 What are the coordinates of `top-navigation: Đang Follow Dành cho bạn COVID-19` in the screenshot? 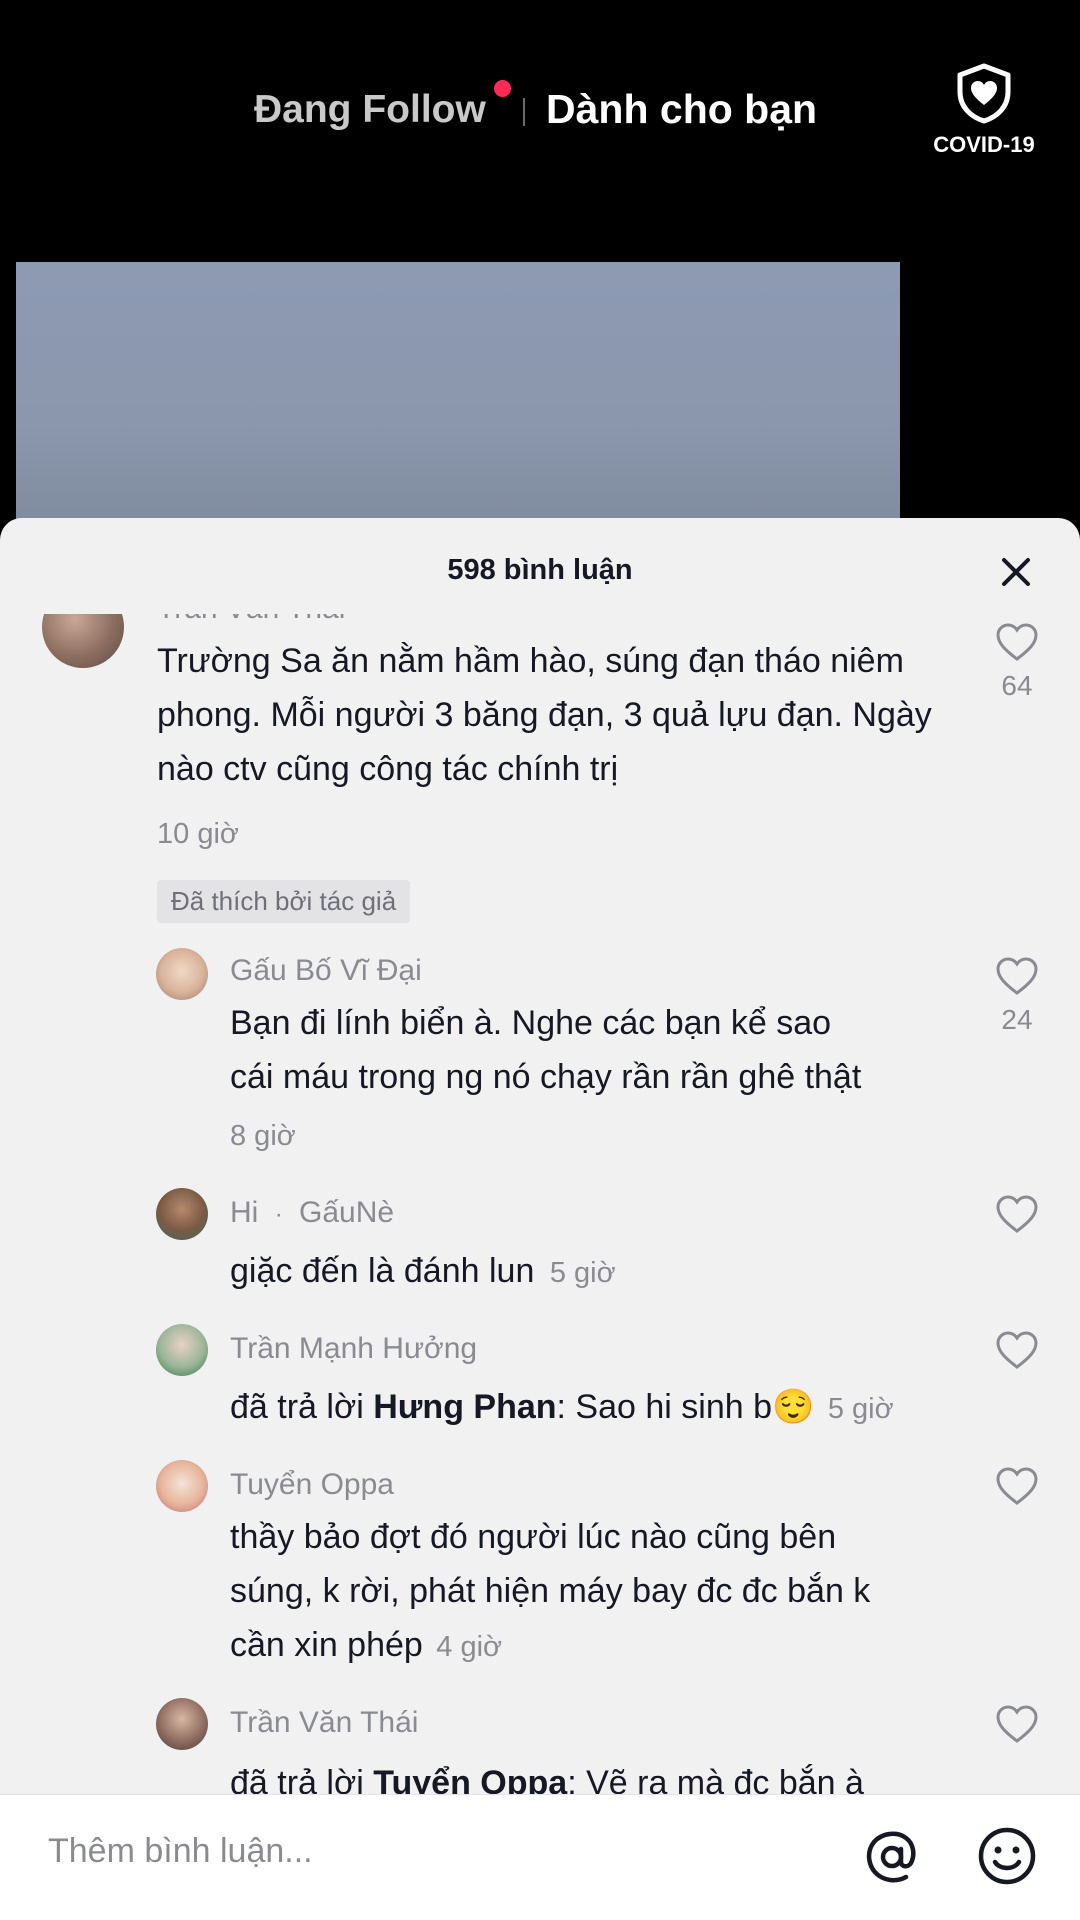 It's located at (540, 100).